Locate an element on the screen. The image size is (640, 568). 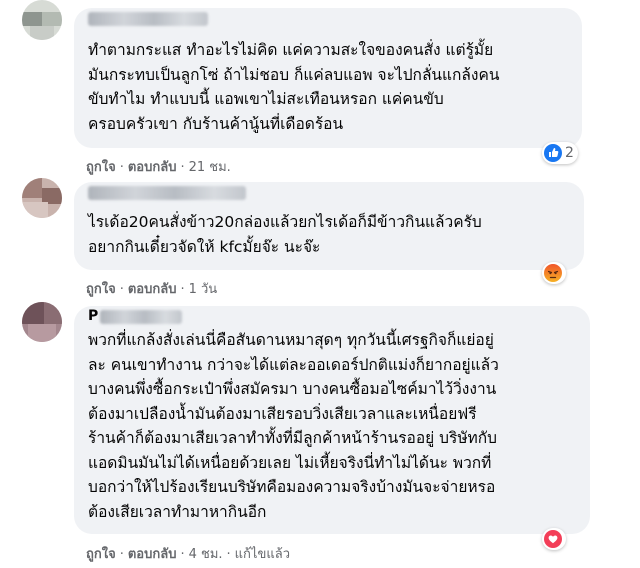
author-initial: P is located at coordinates (93, 316).